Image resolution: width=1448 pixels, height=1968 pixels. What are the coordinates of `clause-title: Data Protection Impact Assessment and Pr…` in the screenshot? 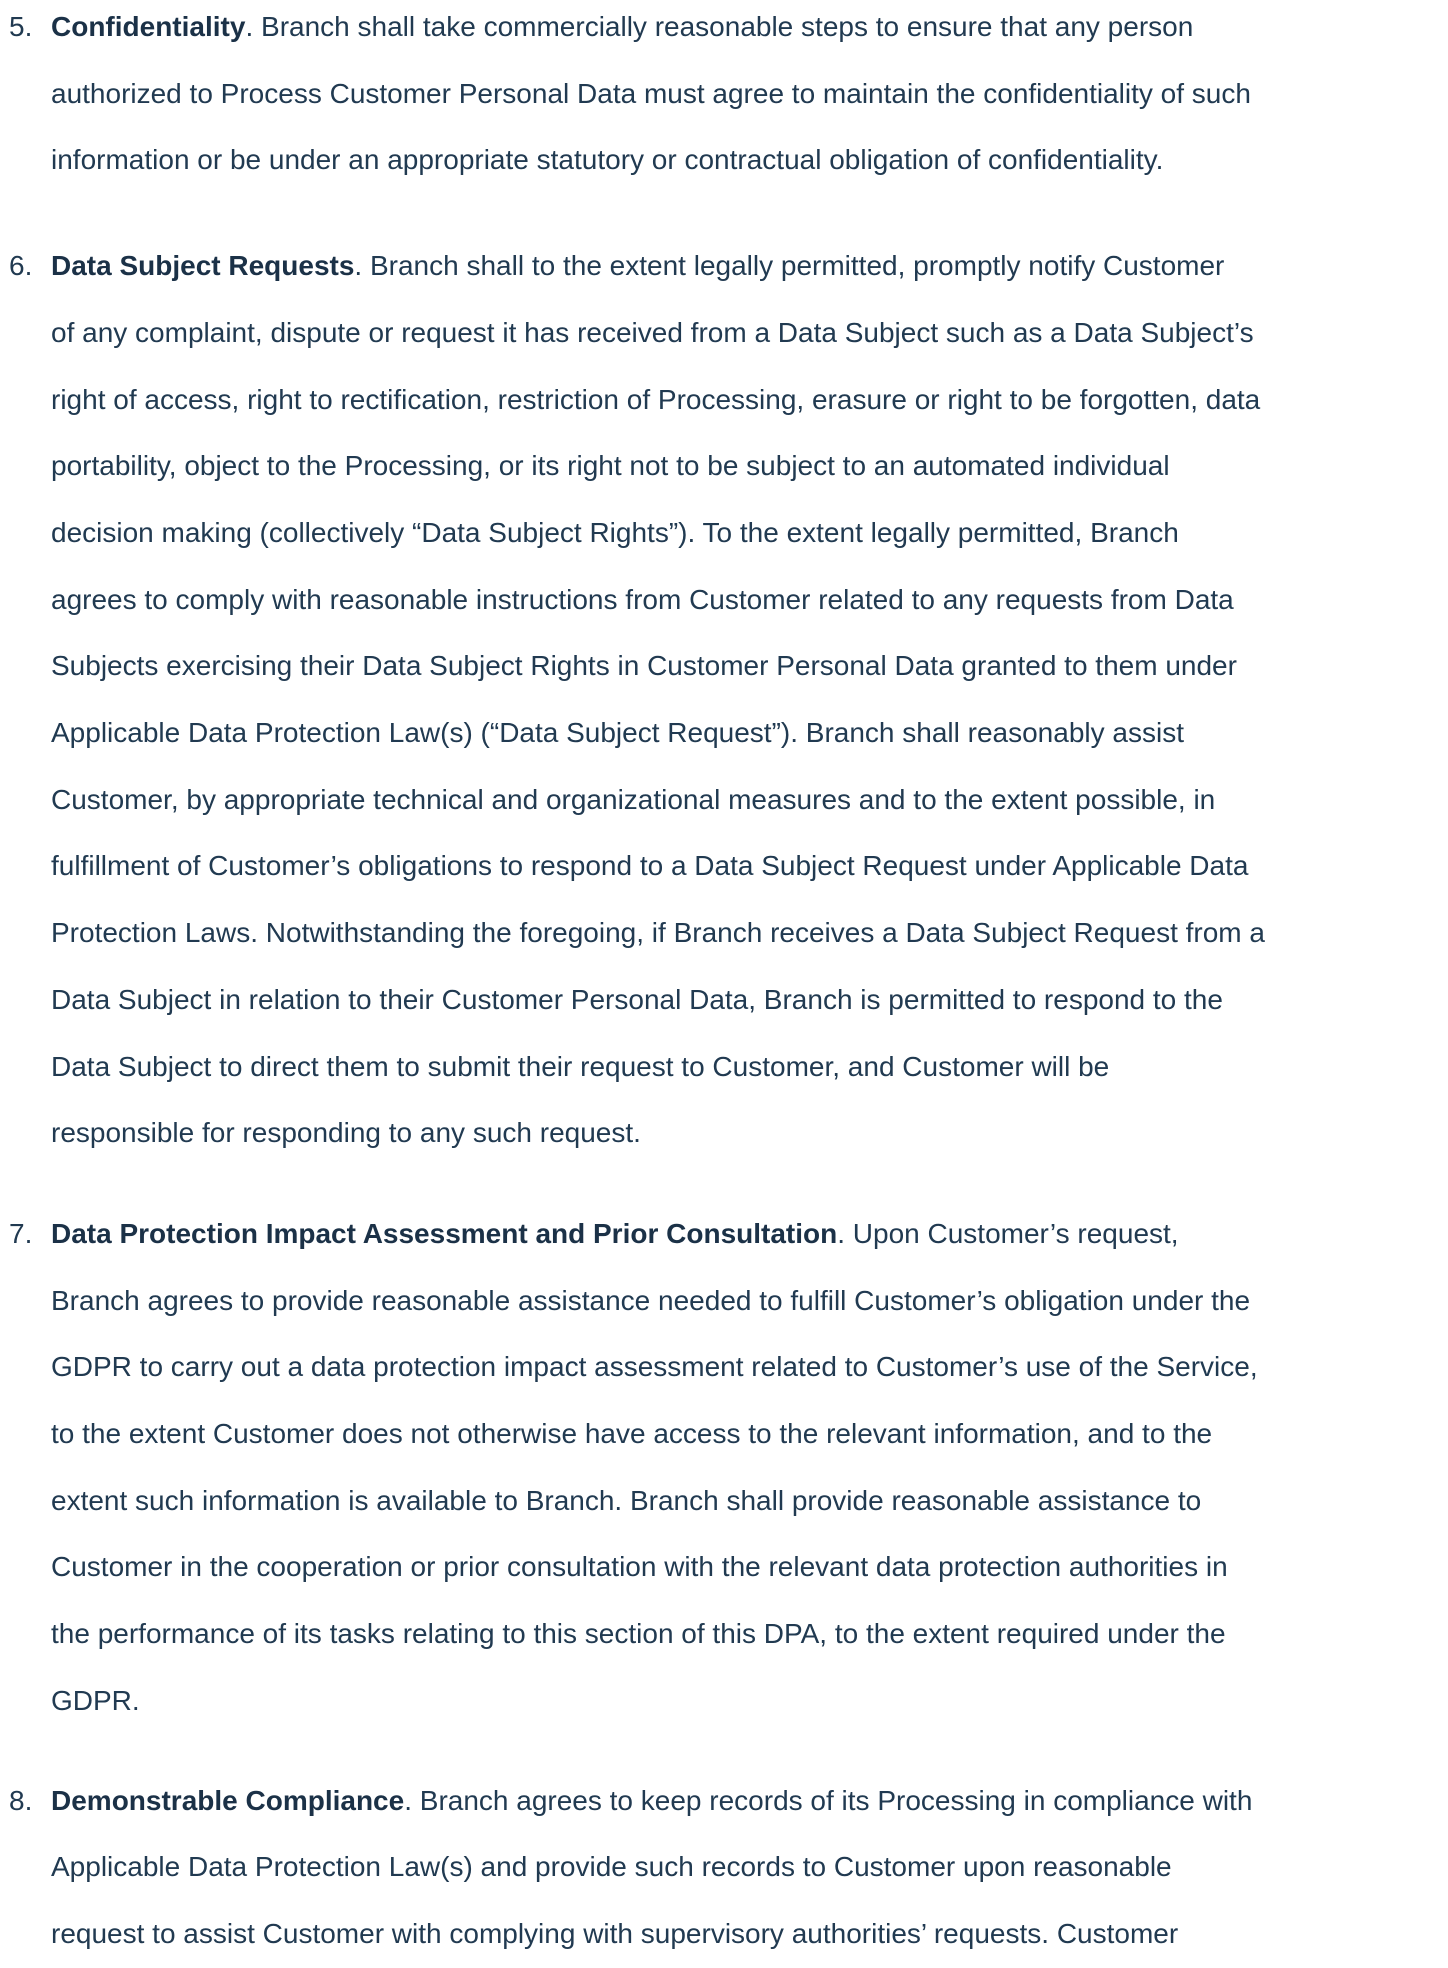 It's located at (444, 1233).